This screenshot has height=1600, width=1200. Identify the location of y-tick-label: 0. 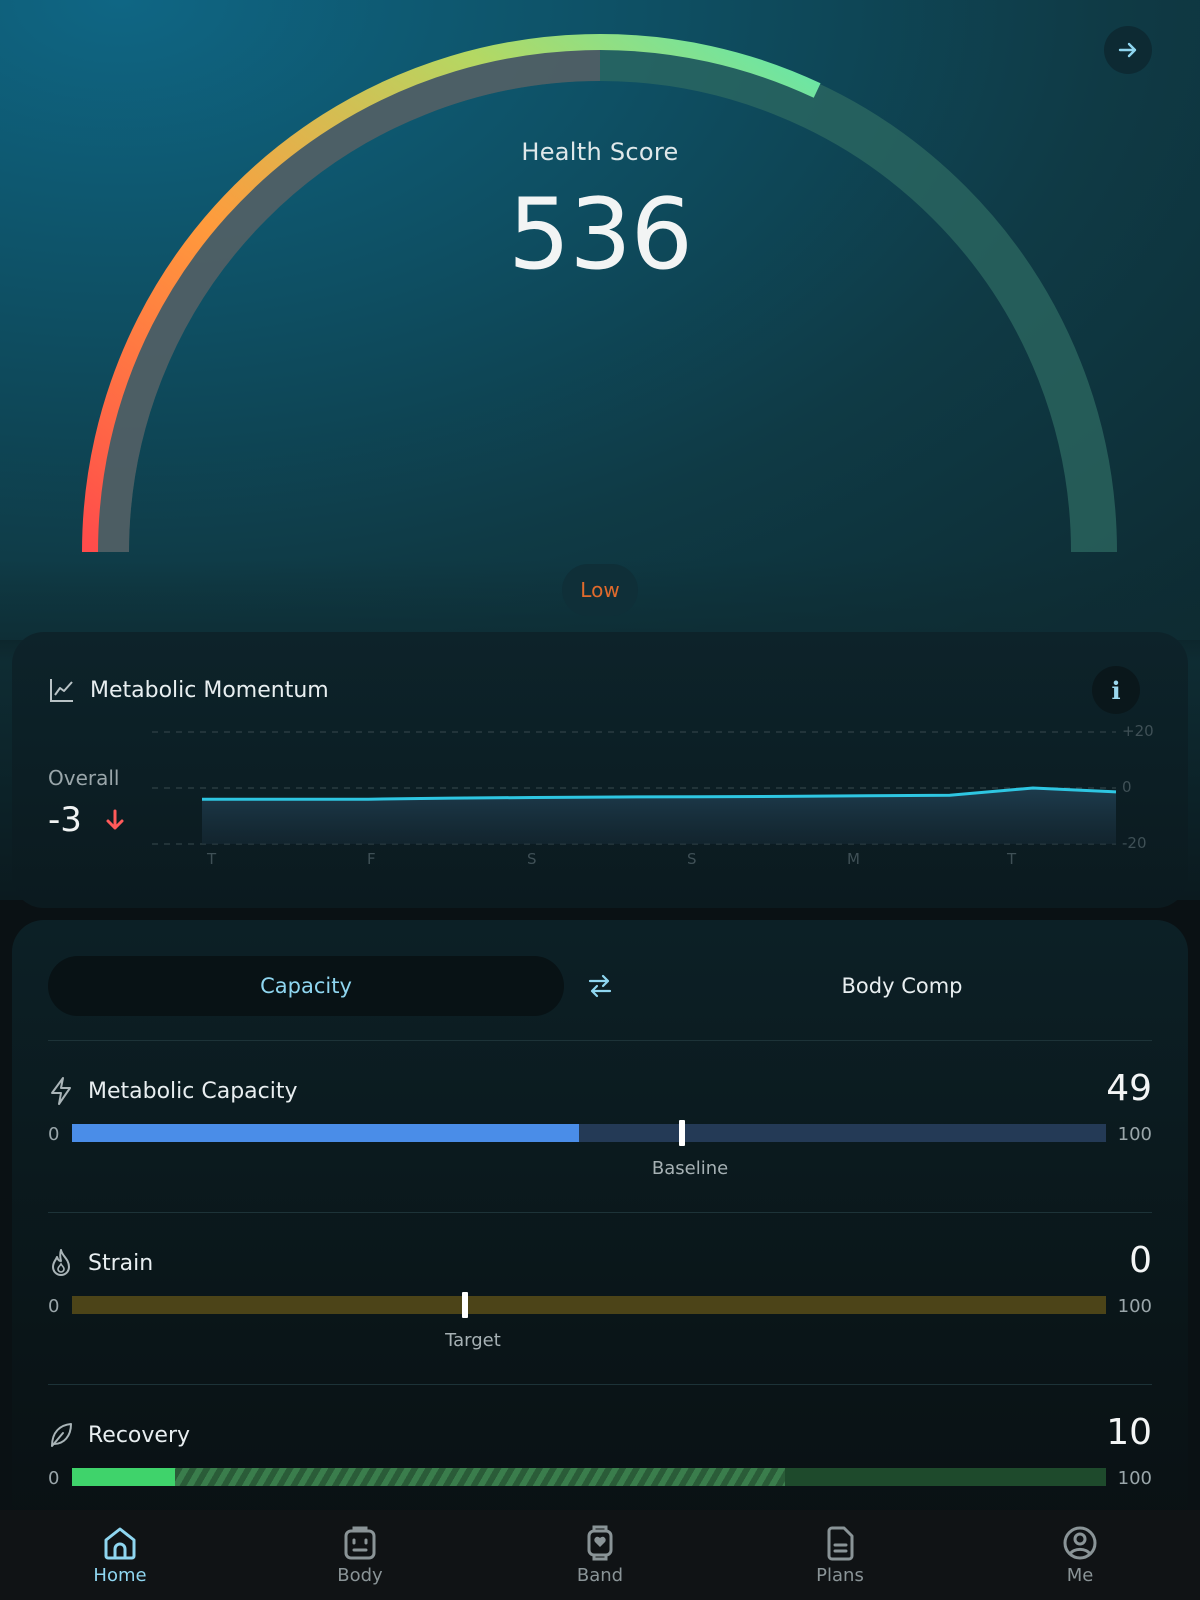
(1127, 787).